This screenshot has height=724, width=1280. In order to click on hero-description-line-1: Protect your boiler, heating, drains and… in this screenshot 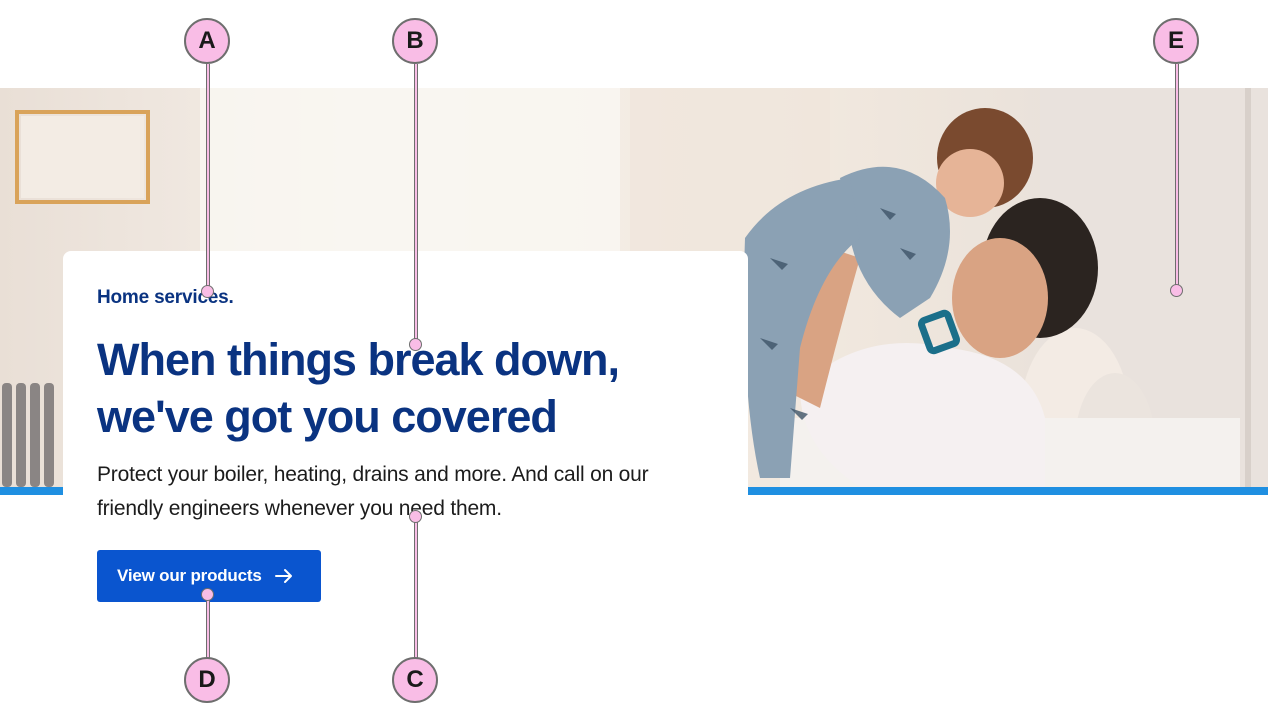, I will do `click(373, 474)`.